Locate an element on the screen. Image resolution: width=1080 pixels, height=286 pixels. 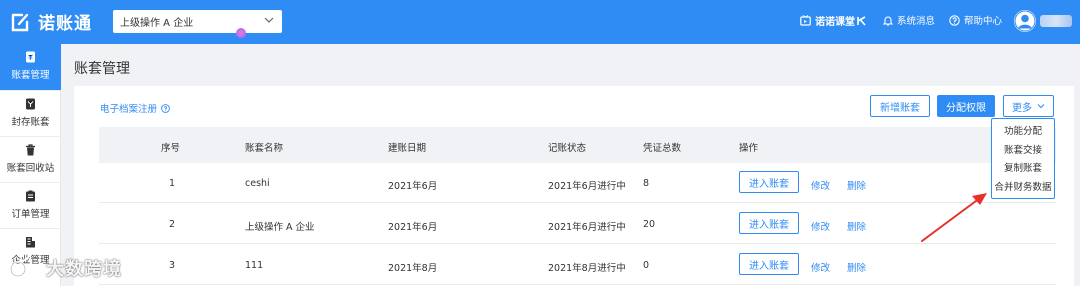
course-label: 诺诺课堂 is located at coordinates (835, 22).